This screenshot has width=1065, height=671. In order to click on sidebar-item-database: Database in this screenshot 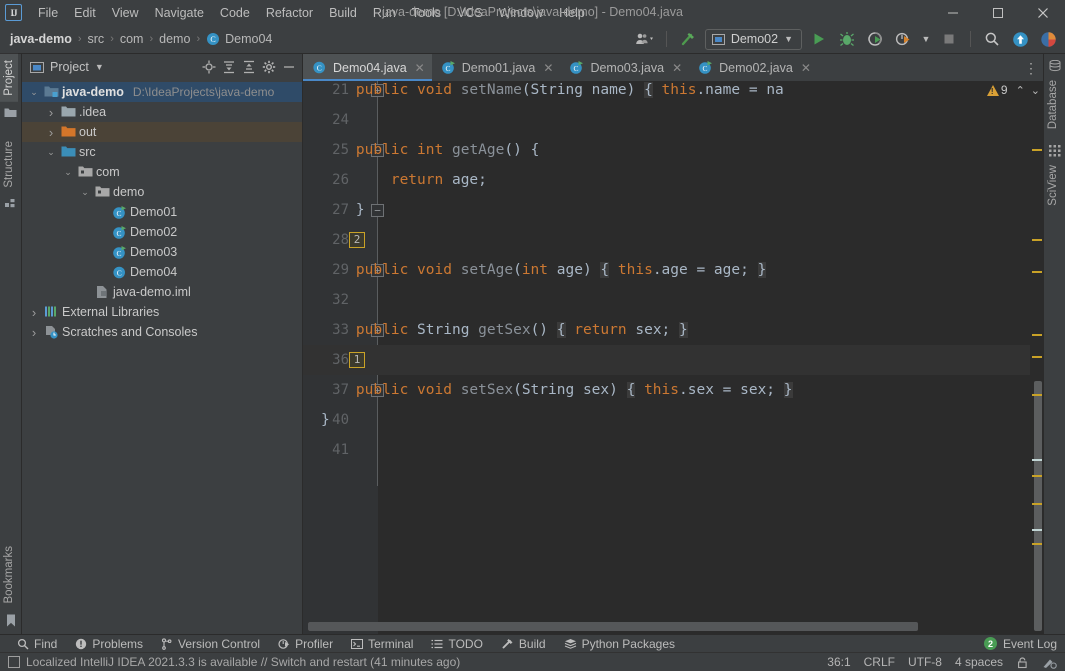, I will do `click(1053, 104)`.